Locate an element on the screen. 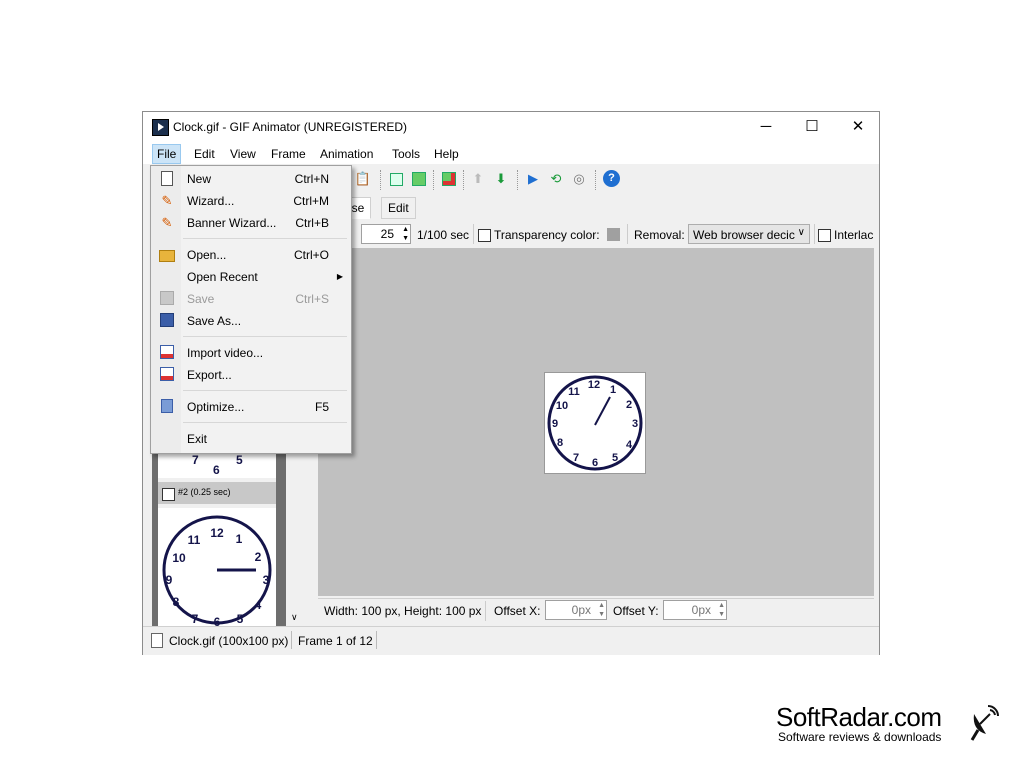 The height and width of the screenshot is (769, 1025). transparency-color-swatch is located at coordinates (613, 234).